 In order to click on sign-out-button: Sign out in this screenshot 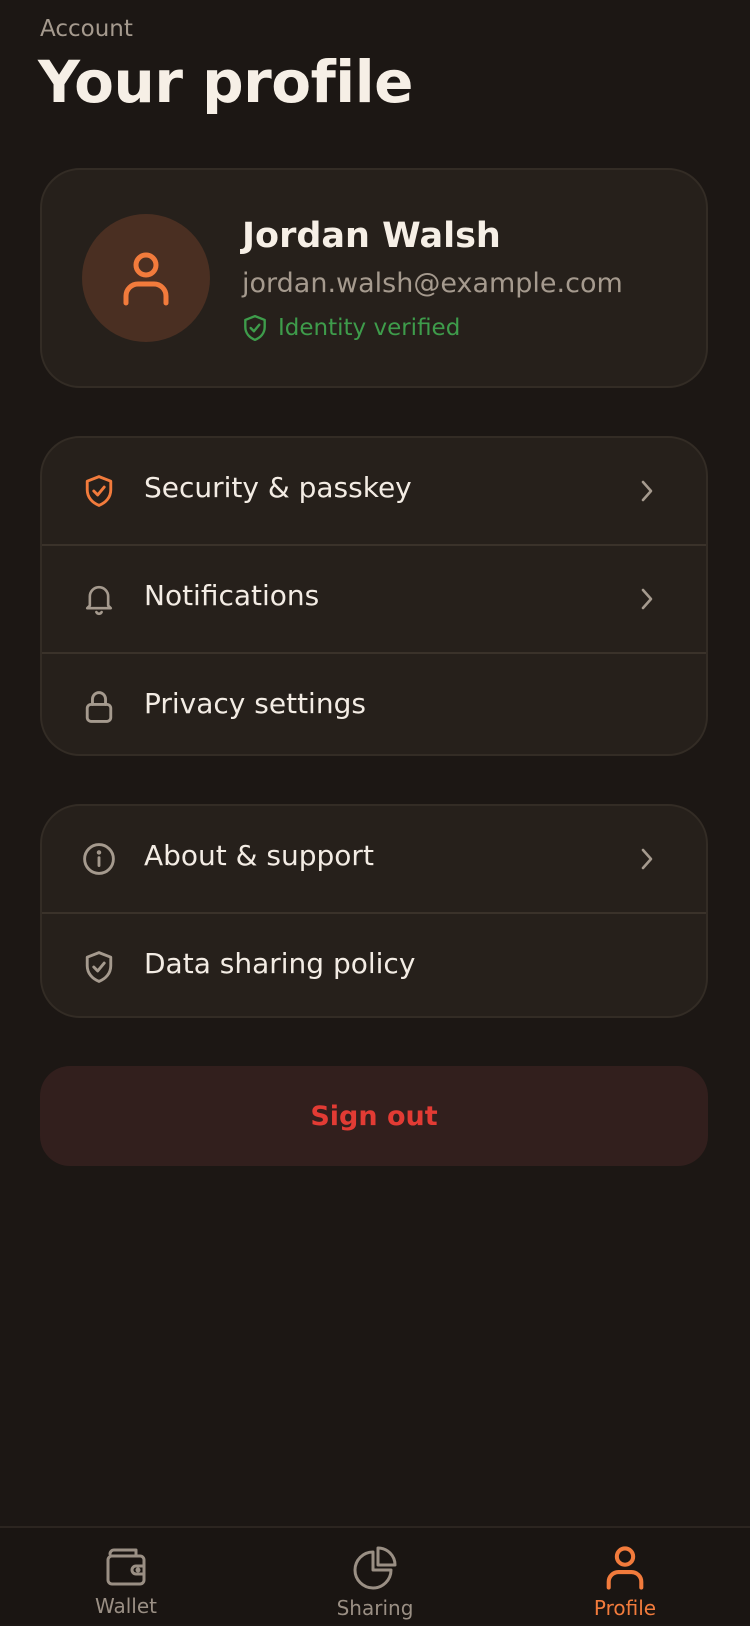, I will do `click(374, 1116)`.